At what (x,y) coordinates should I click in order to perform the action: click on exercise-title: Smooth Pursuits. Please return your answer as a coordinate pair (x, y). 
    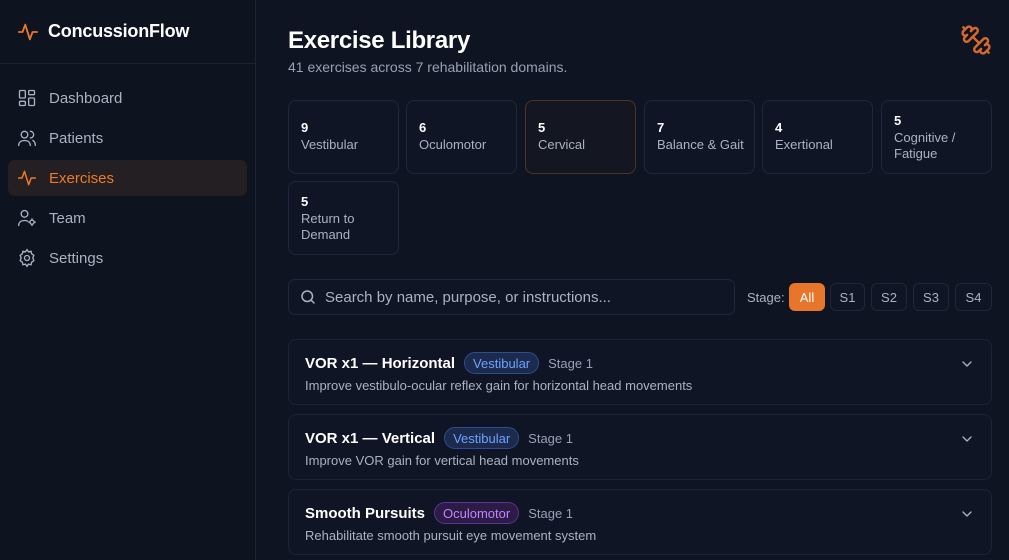
    Looking at the image, I should click on (365, 513).